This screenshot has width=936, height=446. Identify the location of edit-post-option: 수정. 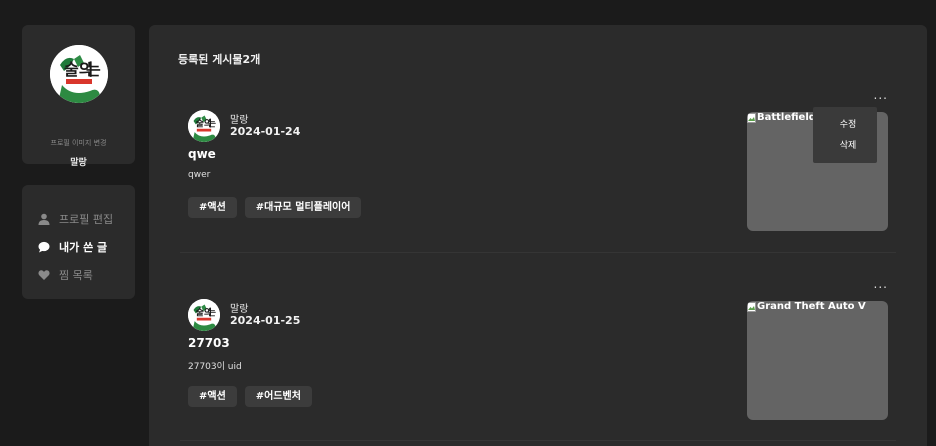
(845, 125).